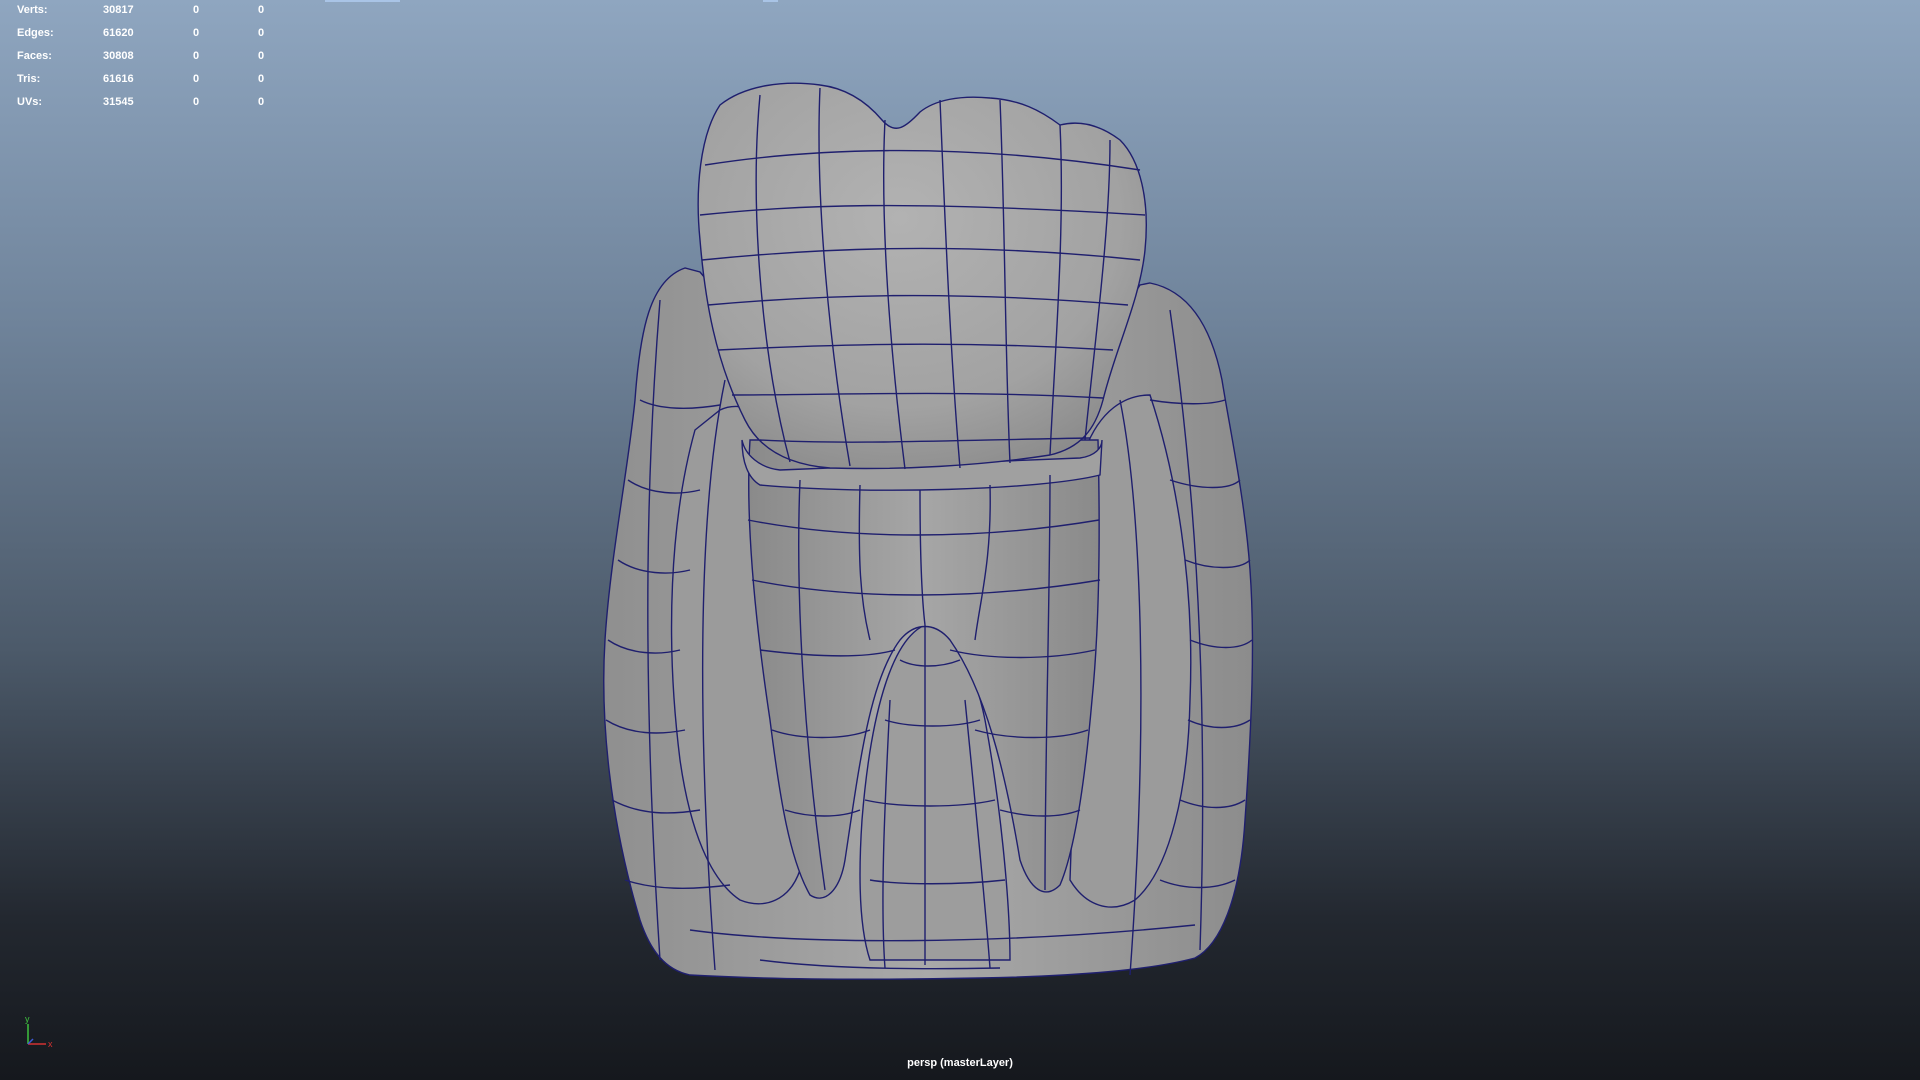  I want to click on tooth-crown, so click(922, 276).